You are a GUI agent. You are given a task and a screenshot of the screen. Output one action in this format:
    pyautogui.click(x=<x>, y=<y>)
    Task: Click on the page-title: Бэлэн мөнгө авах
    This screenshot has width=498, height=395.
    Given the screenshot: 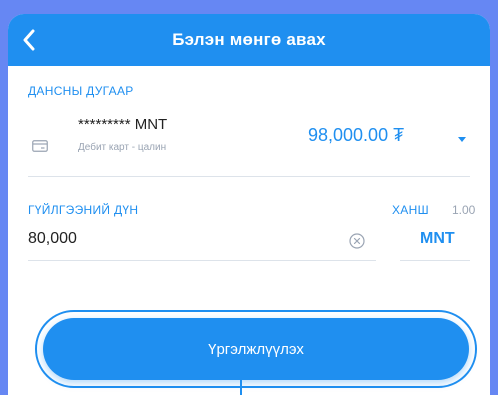 What is the action you would take?
    pyautogui.click(x=249, y=39)
    